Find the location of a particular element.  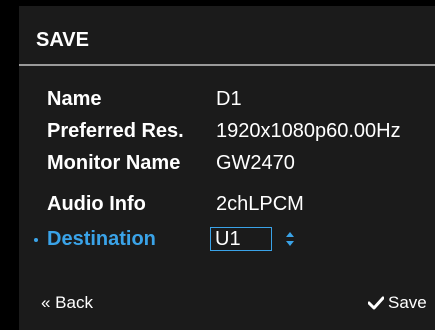

selection-bullet-icon is located at coordinates (36, 240).